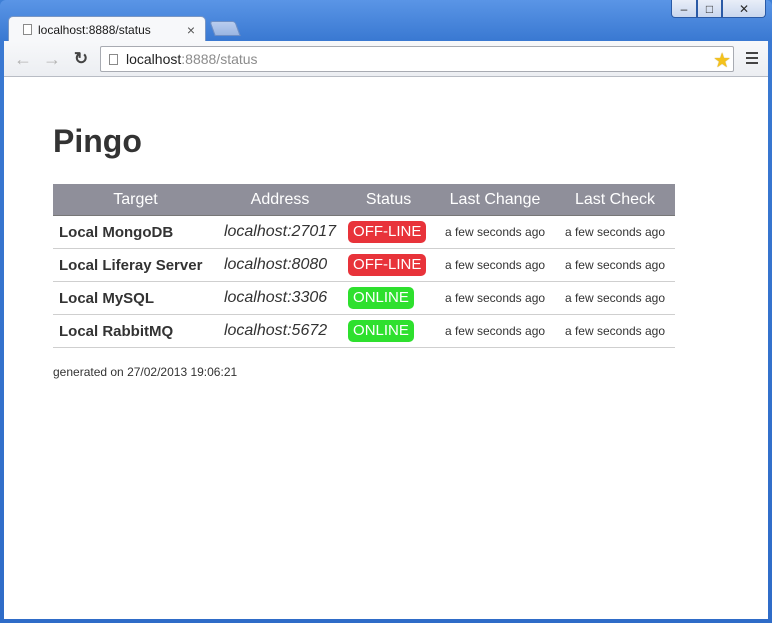 Image resolution: width=772 pixels, height=623 pixels. I want to click on tab-close-icon: ×, so click(191, 30).